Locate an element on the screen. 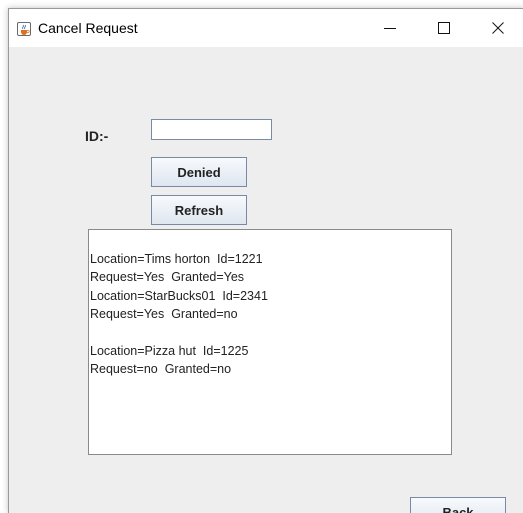  window-title: Cancel Request is located at coordinates (88, 28).